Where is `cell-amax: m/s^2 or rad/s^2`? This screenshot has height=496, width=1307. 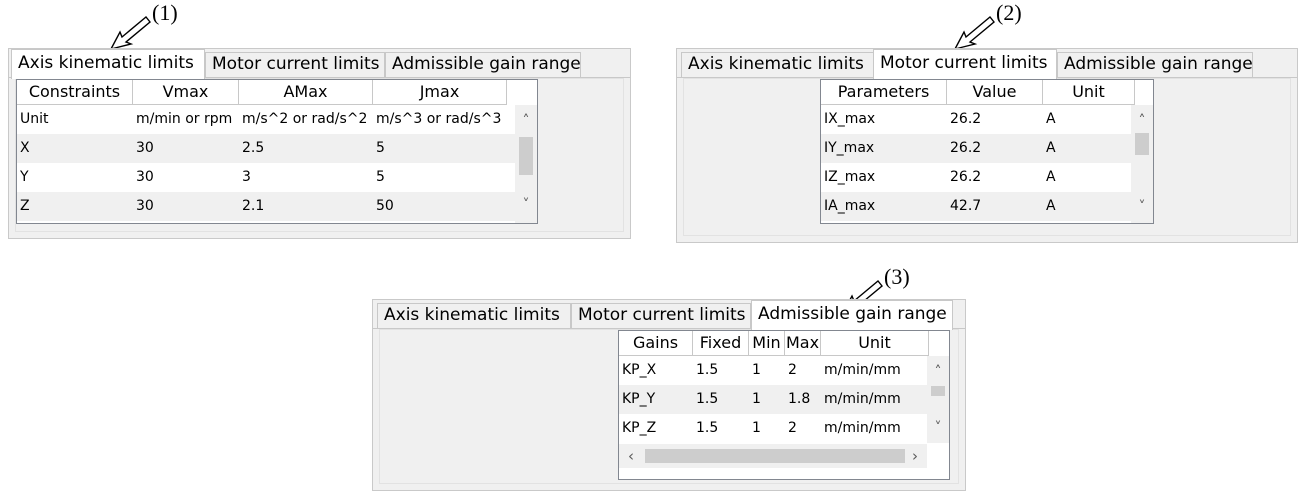
cell-amax: m/s^2 or rad/s^2 is located at coordinates (305, 119).